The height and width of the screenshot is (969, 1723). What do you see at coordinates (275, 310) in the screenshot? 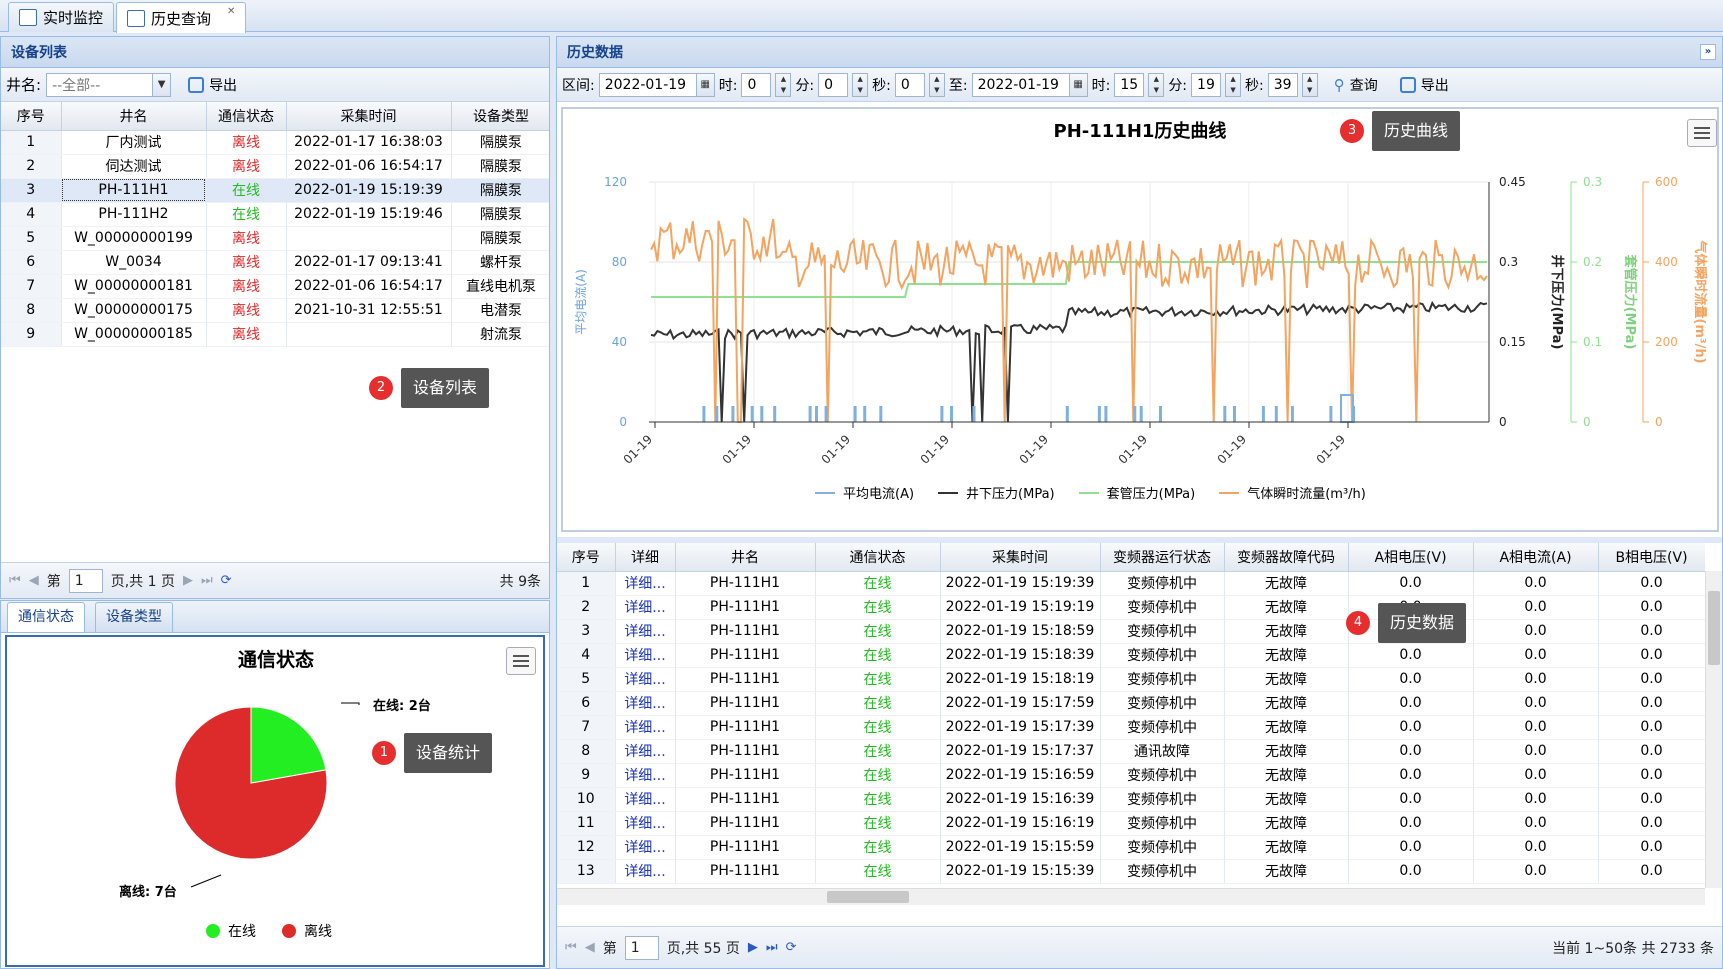
I see `table-row: 8 W_00000000175 离线 2021-10-31 12:55:51 电潜泵` at bounding box center [275, 310].